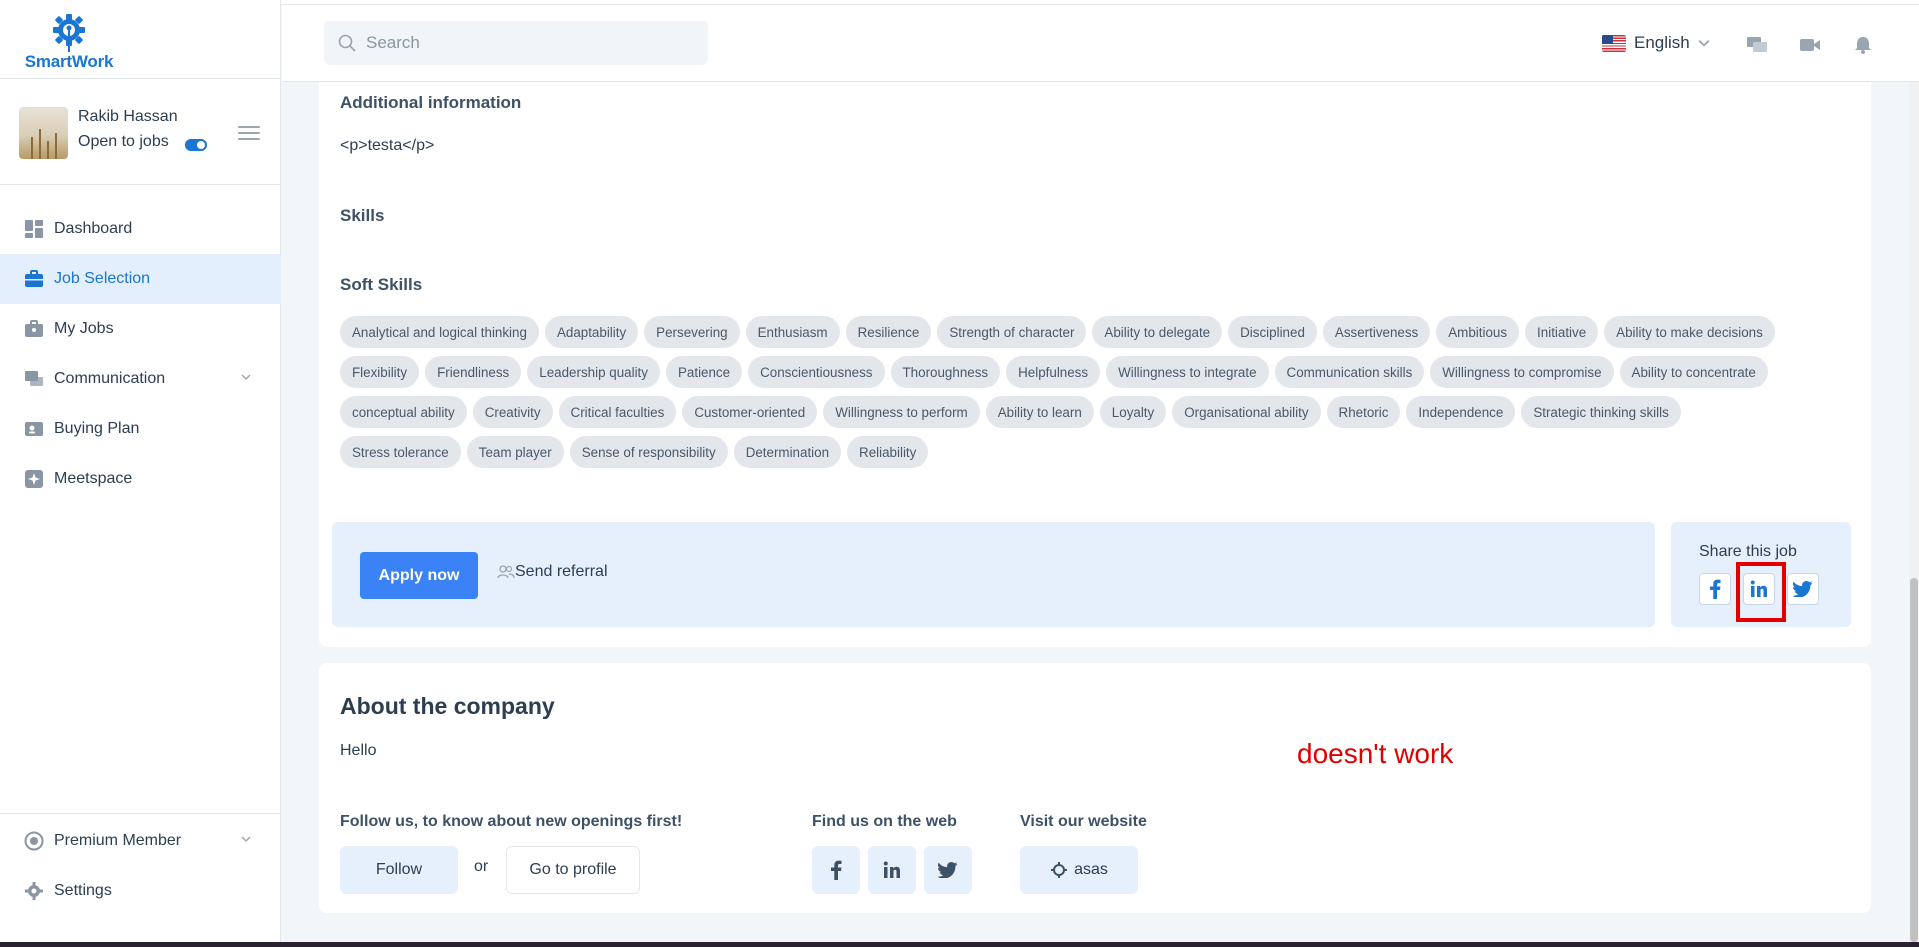 The image size is (1919, 947). Describe the element at coordinates (358, 750) in the screenshot. I see `about-company-text: Hello` at that location.